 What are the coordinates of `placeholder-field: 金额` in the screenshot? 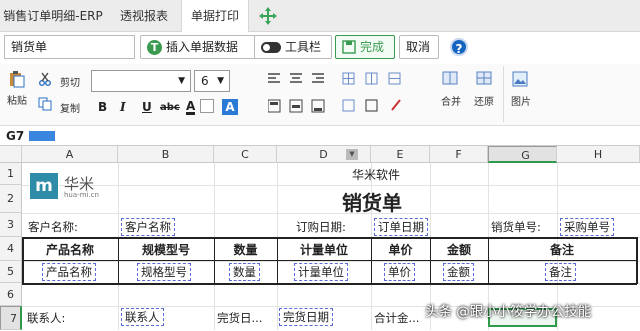 It's located at (458, 272).